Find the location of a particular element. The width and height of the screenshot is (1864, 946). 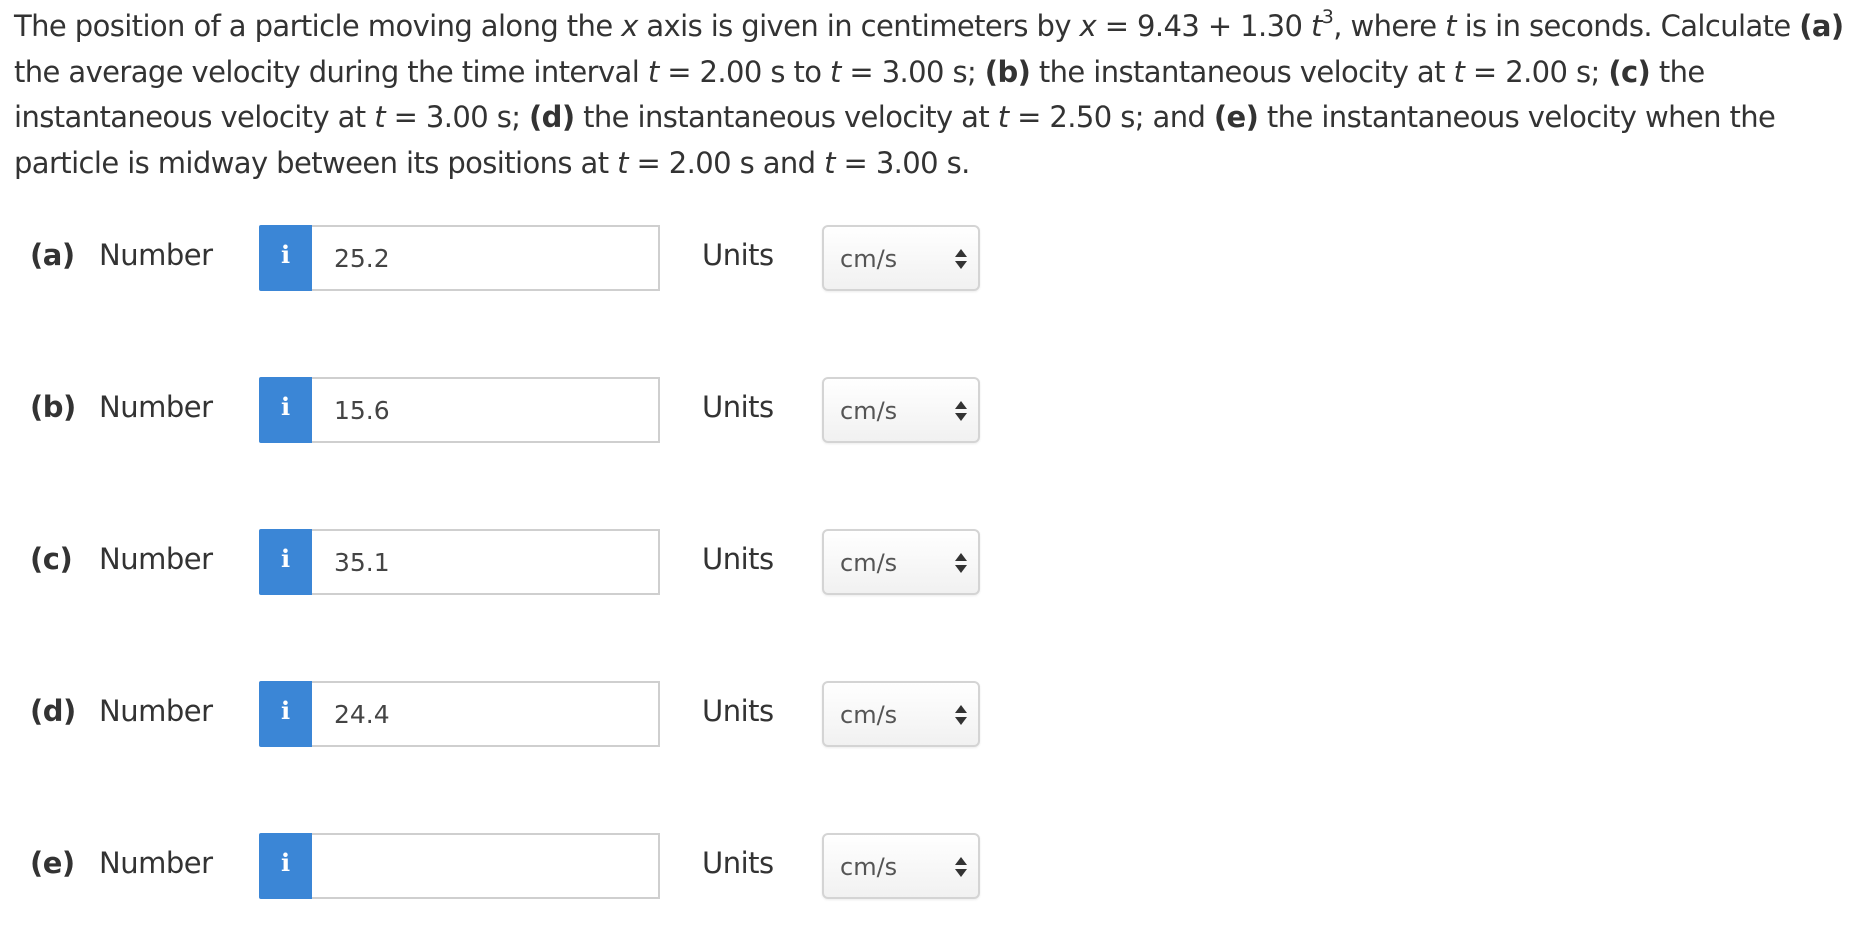

part-label: (b) is located at coordinates (53, 407).